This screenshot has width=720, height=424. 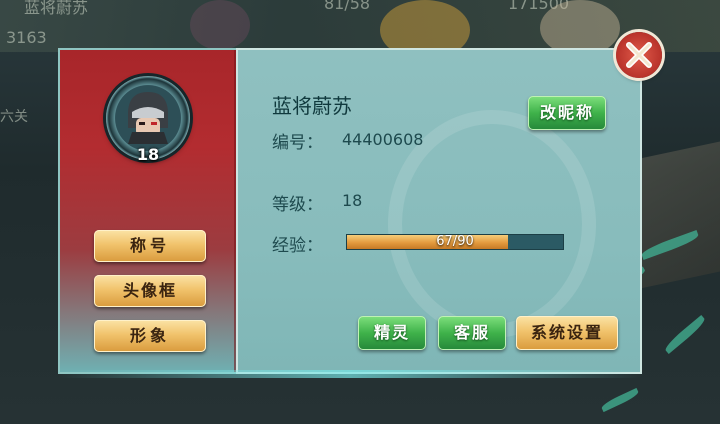 What do you see at coordinates (472, 333) in the screenshot?
I see `customer-service-button: 客服` at bounding box center [472, 333].